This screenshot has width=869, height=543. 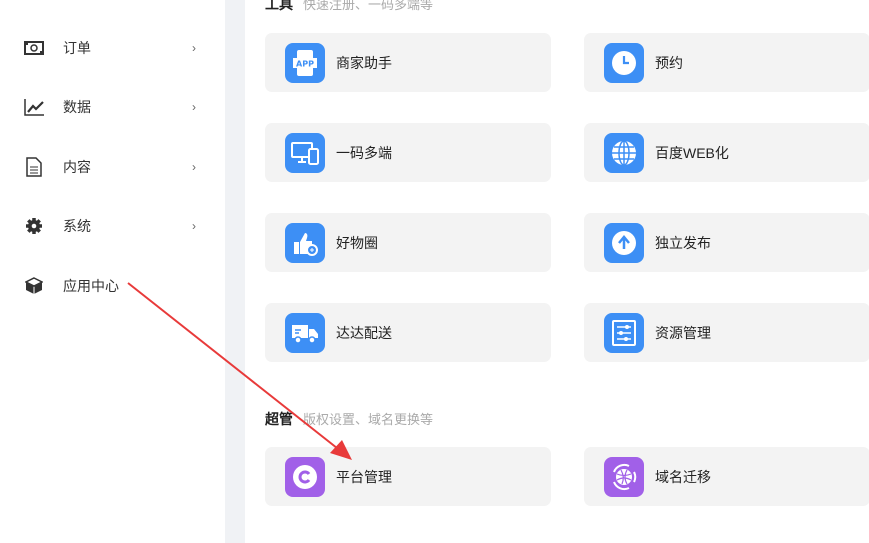 I want to click on sidebar-item-system: 系统 ›, so click(x=114, y=226).